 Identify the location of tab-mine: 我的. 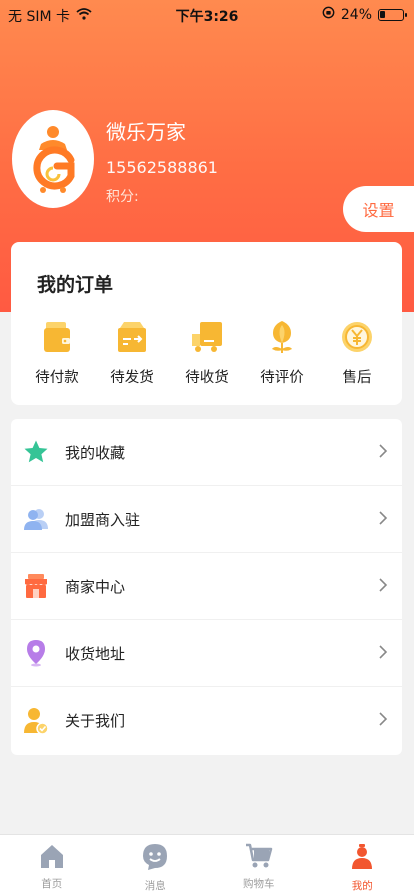
(362, 865).